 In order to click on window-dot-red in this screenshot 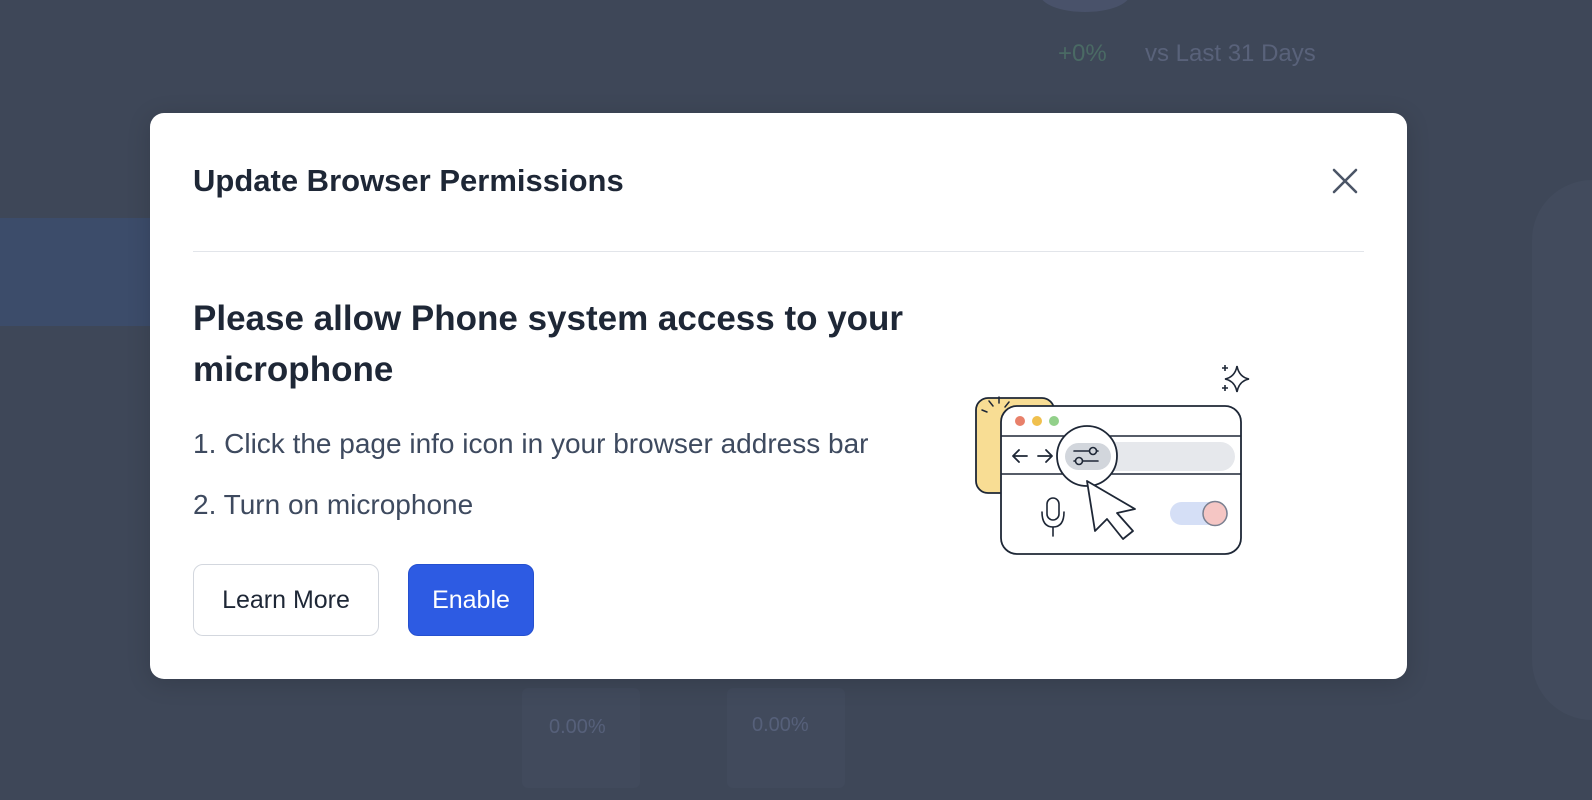, I will do `click(1020, 421)`.